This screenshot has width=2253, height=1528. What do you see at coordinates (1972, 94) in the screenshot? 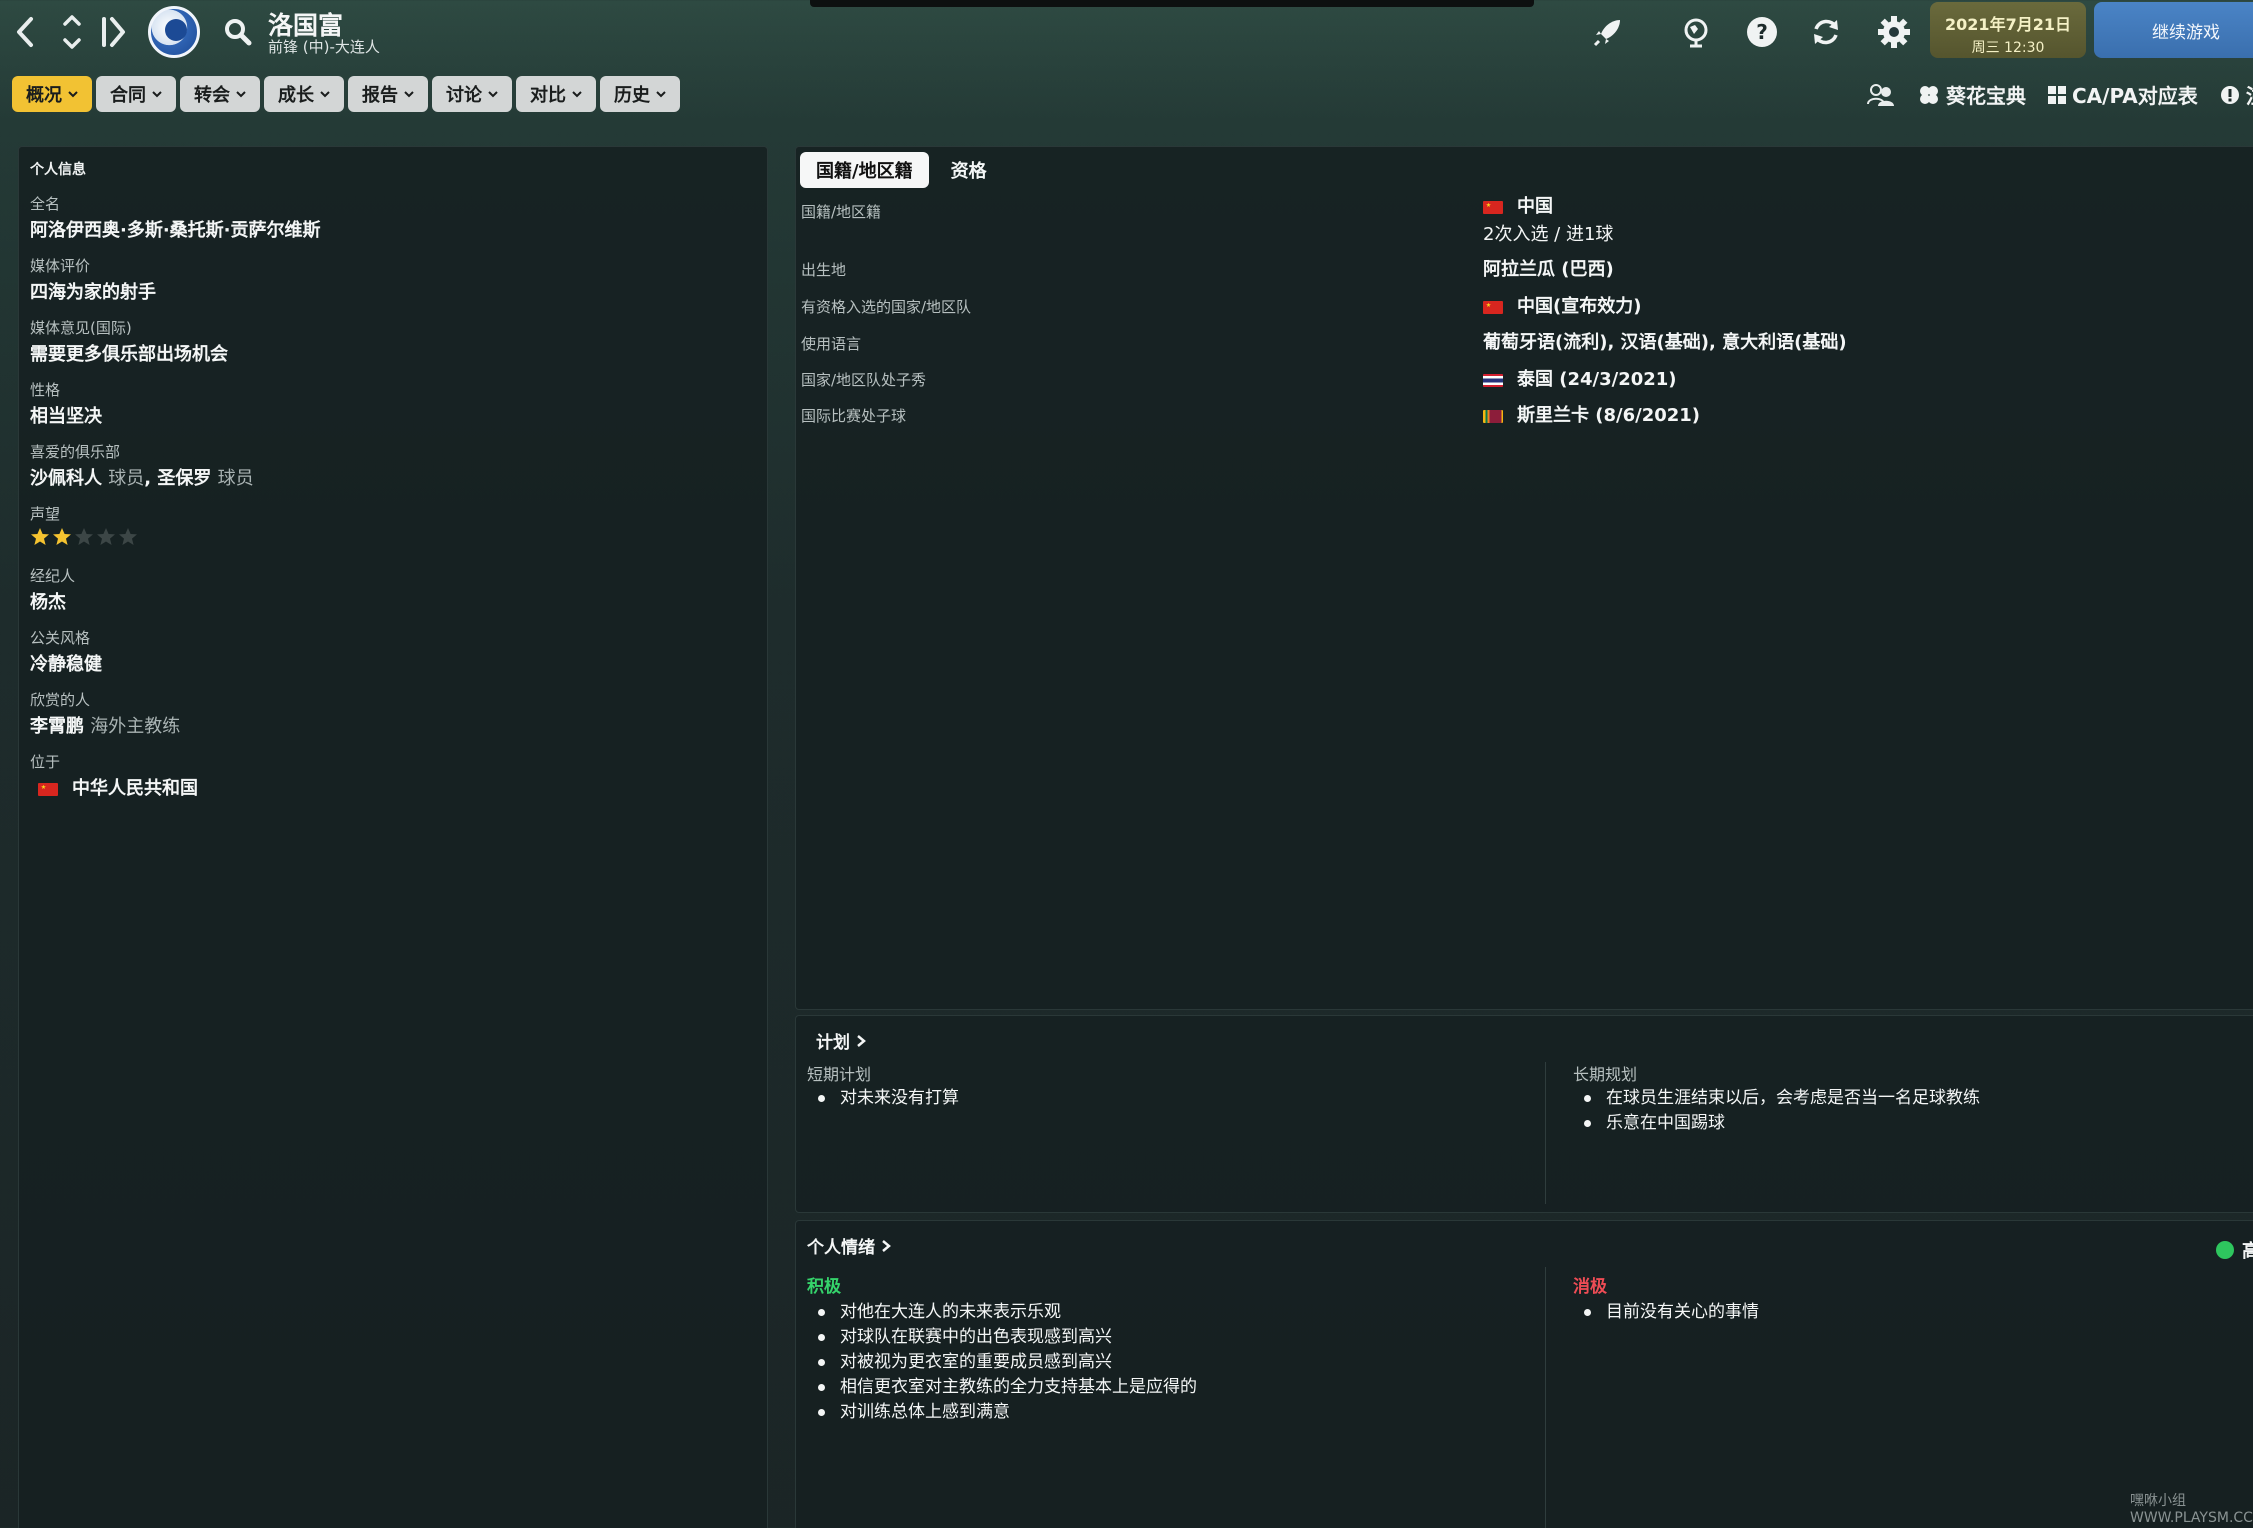
I see `sunflower-guide-link: 葵花宝典` at bounding box center [1972, 94].